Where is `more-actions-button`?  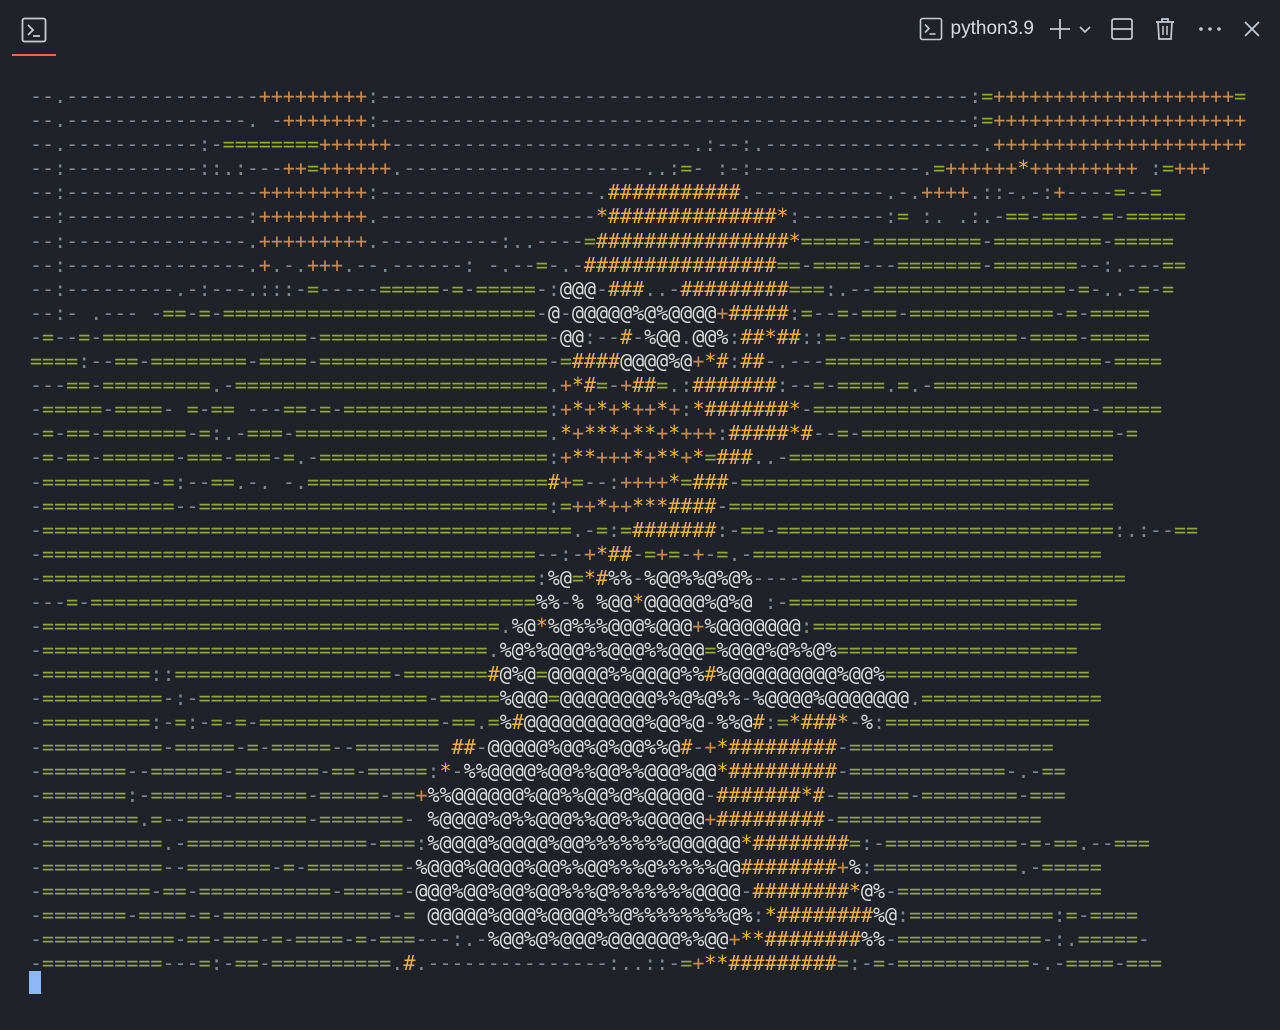 more-actions-button is located at coordinates (1210, 29).